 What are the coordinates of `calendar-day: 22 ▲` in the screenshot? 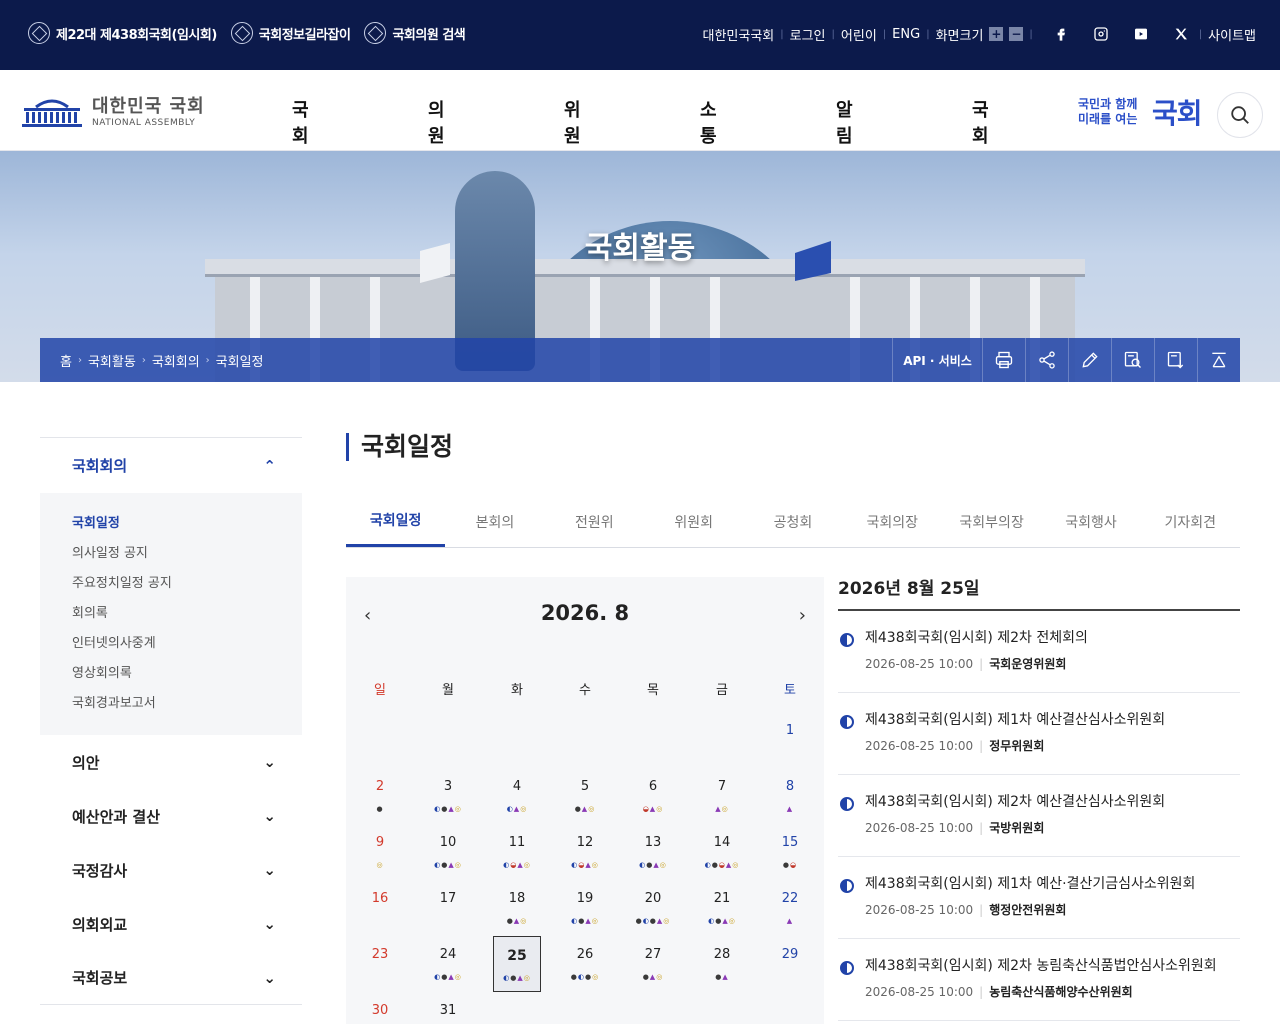 It's located at (790, 908).